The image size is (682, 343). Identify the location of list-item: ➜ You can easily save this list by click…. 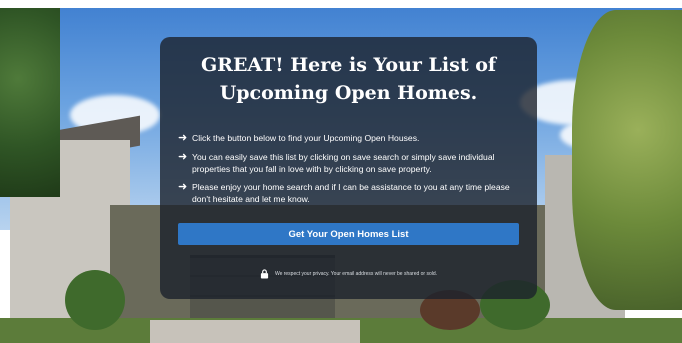
(350, 163).